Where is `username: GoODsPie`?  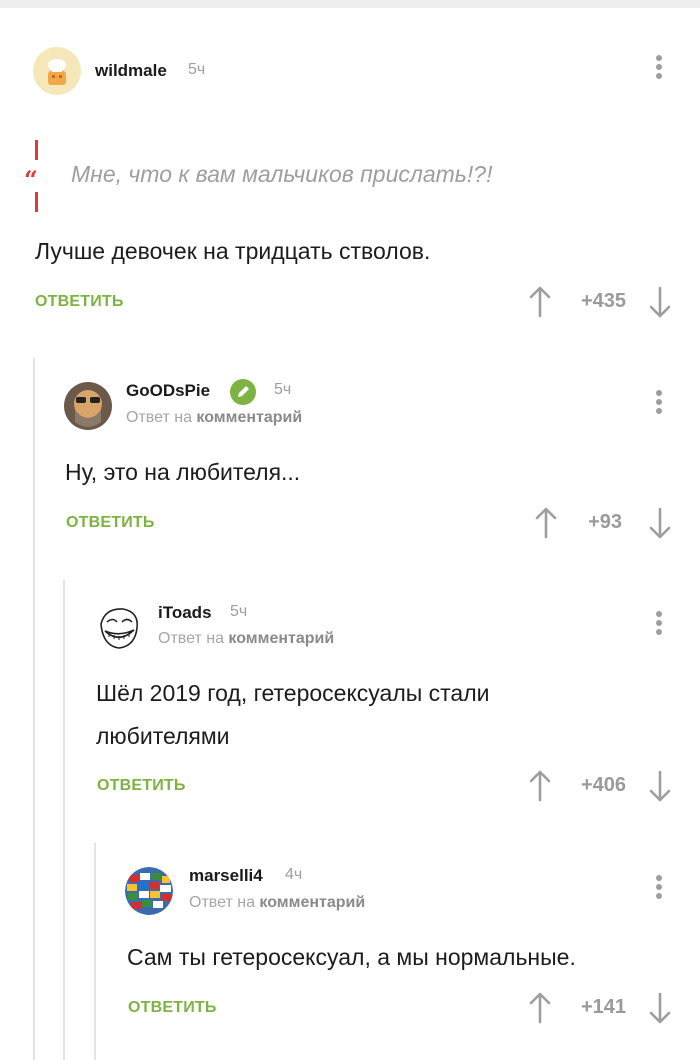 username: GoODsPie is located at coordinates (168, 391).